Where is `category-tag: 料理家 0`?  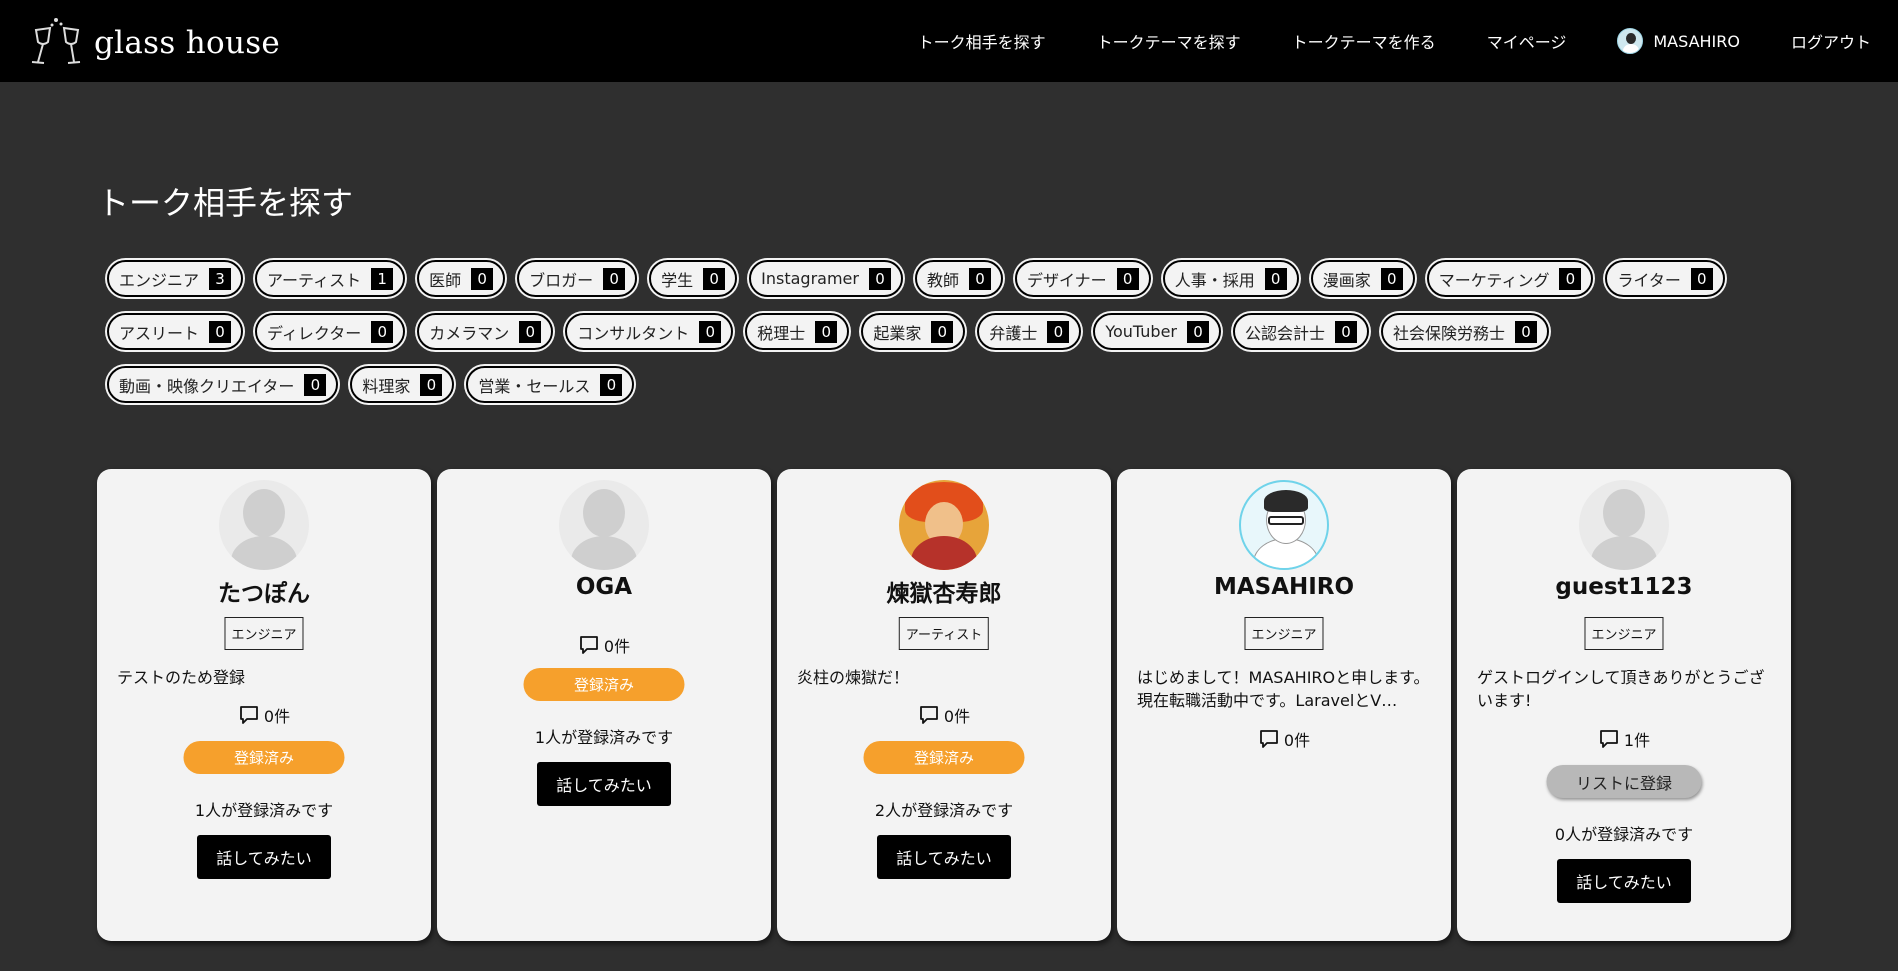 category-tag: 料理家 0 is located at coordinates (402, 384).